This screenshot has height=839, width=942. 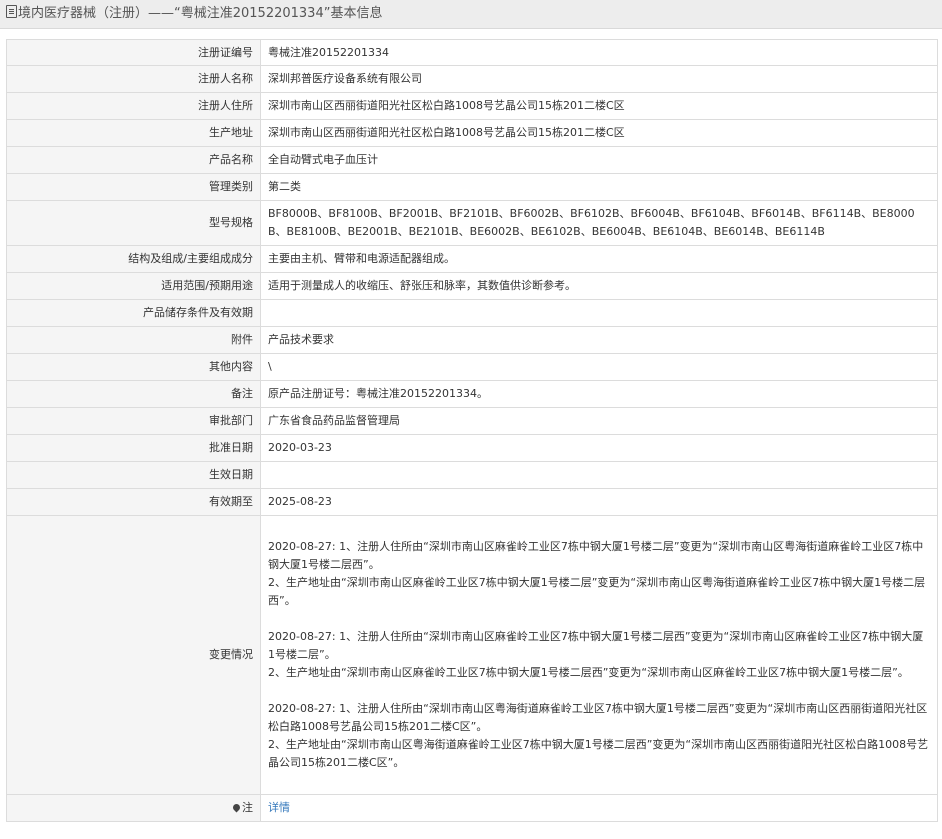 What do you see at coordinates (599, 448) in the screenshot?
I see `field-value: 2020-03-23` at bounding box center [599, 448].